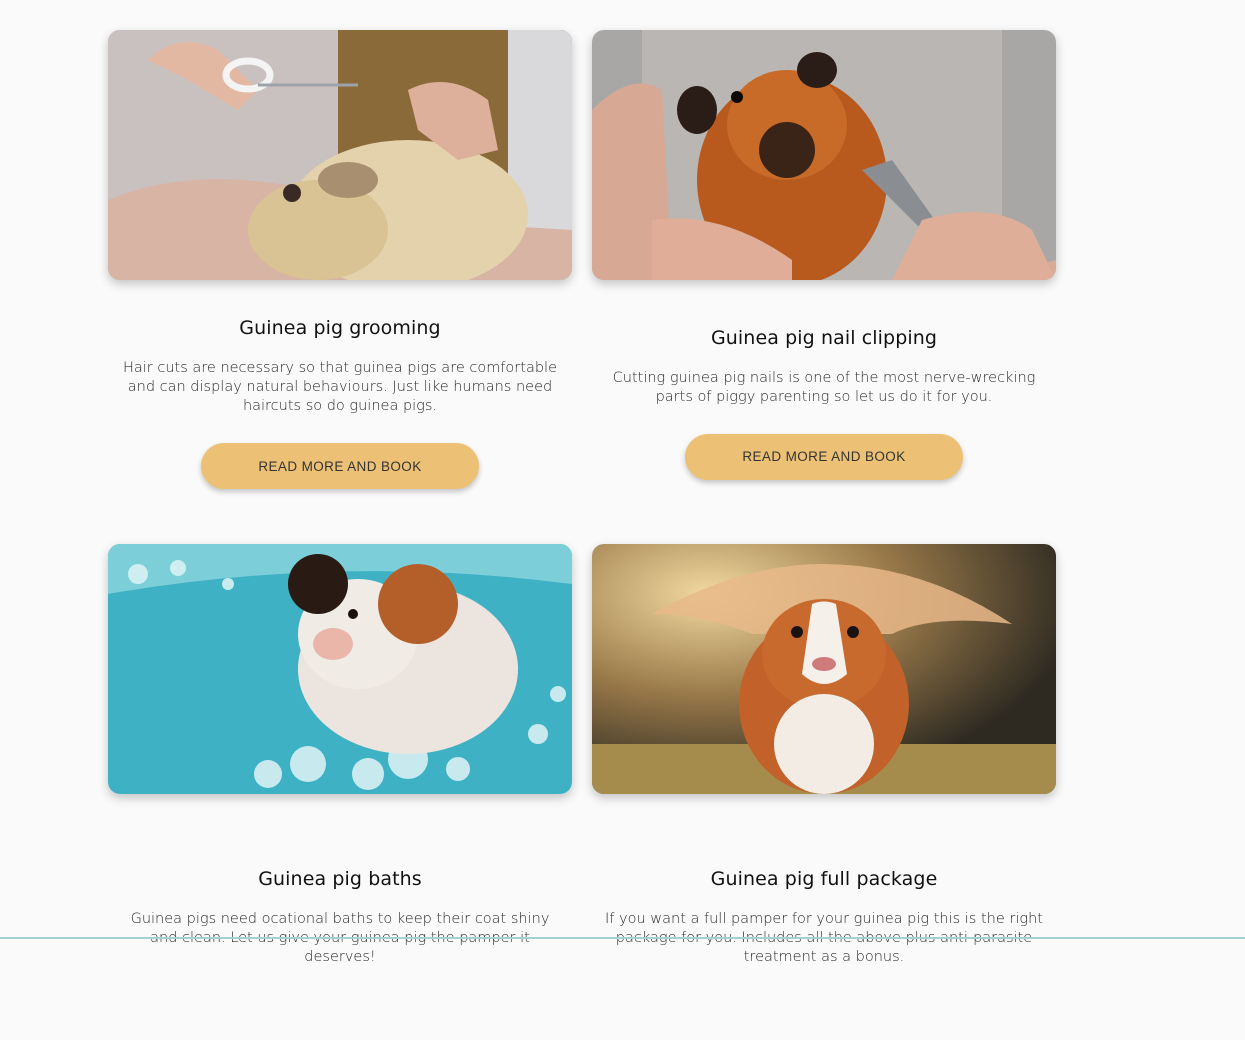  Describe the element at coordinates (824, 878) in the screenshot. I see `card-title: Guinea pig full package` at that location.